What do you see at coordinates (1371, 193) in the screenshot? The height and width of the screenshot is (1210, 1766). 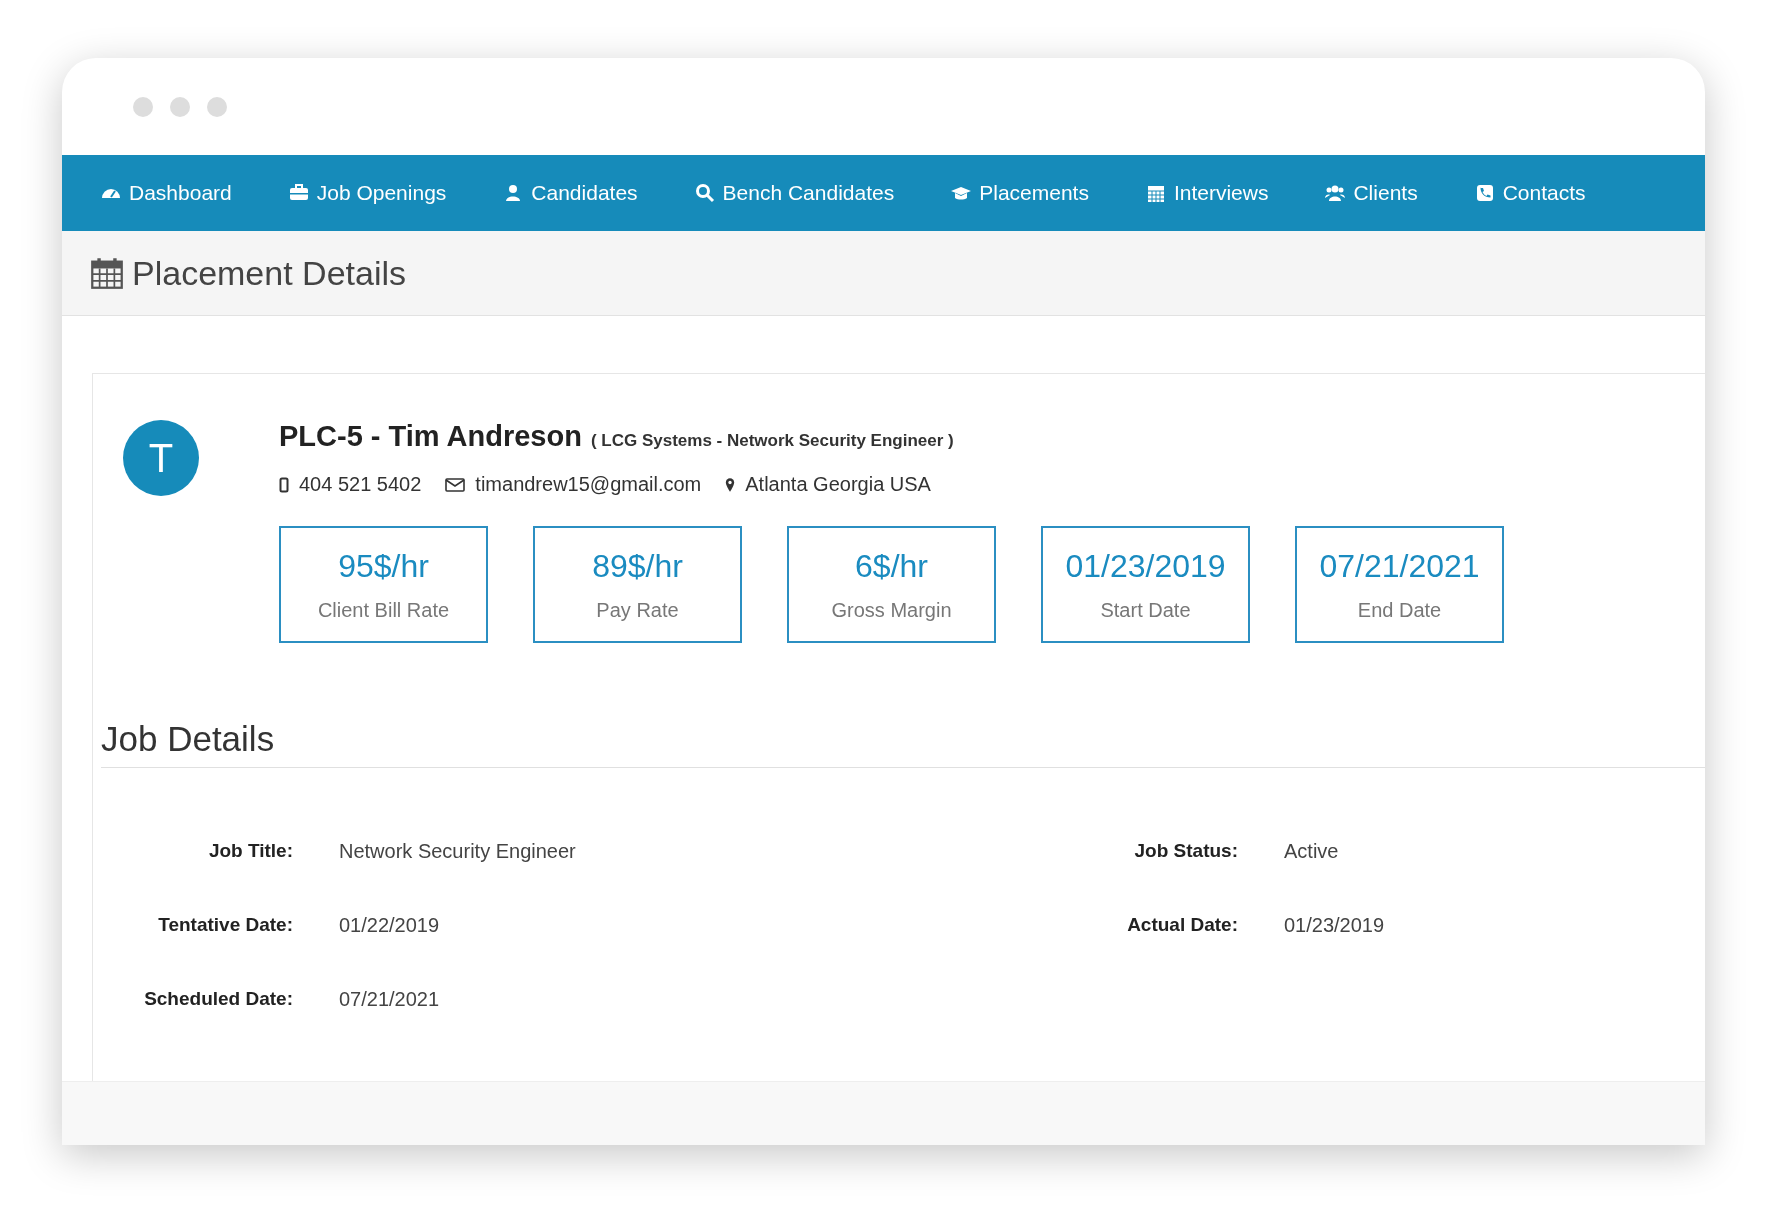 I see `nav-link: Clients` at bounding box center [1371, 193].